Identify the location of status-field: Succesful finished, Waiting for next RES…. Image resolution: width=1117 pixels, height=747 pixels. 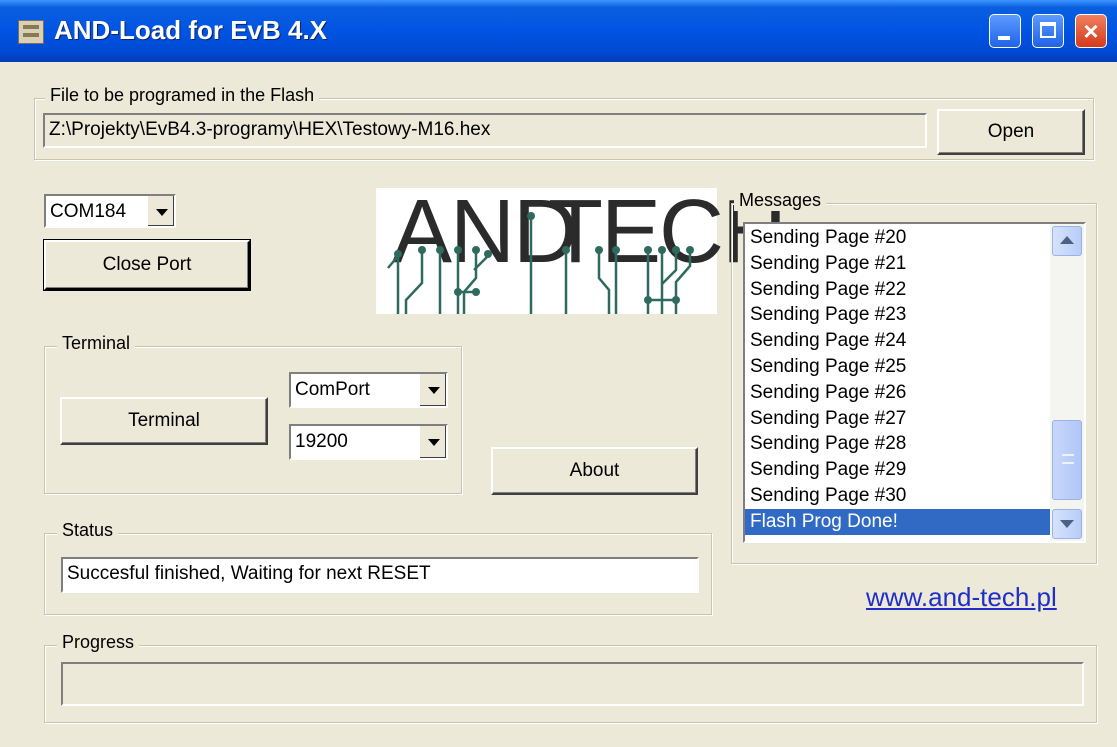
(380, 575).